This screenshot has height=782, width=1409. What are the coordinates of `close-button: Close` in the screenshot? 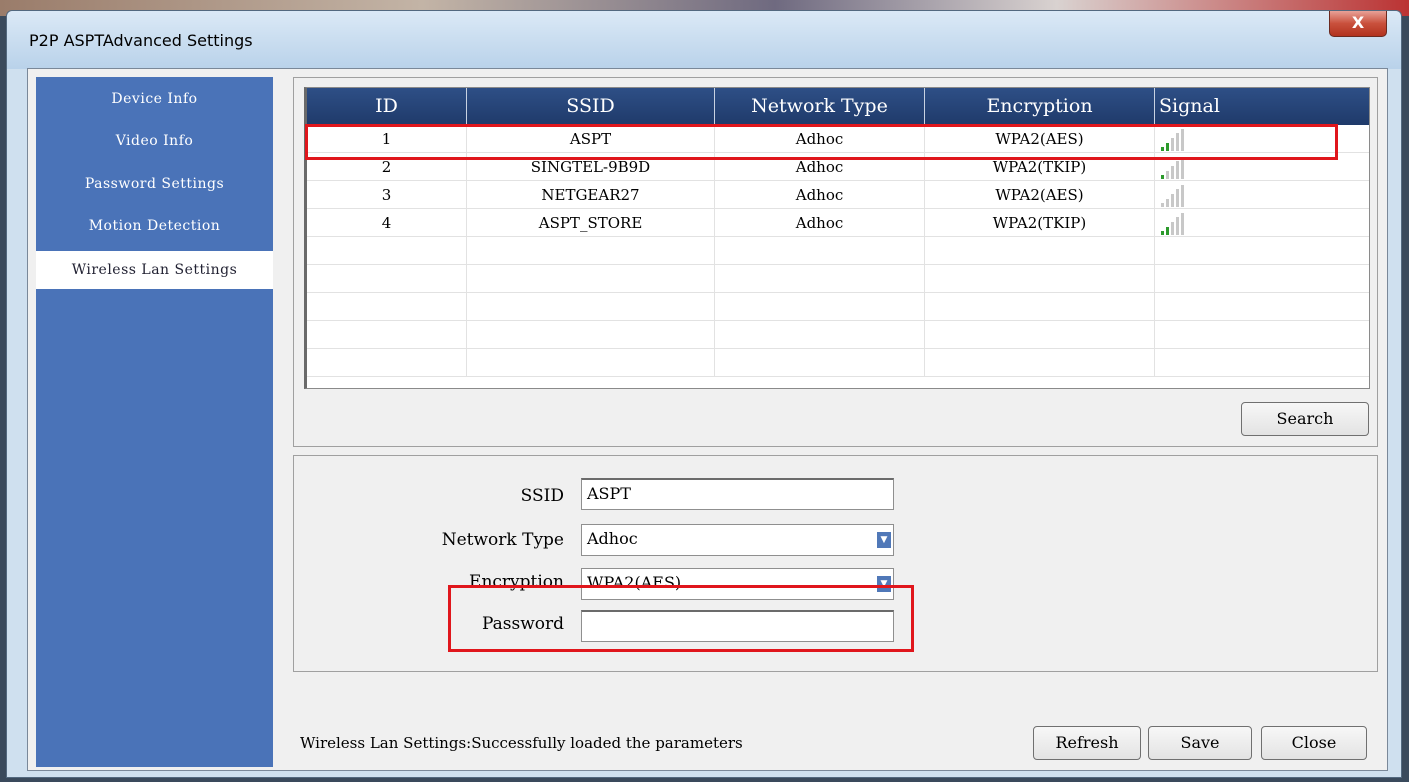 It's located at (1314, 743).